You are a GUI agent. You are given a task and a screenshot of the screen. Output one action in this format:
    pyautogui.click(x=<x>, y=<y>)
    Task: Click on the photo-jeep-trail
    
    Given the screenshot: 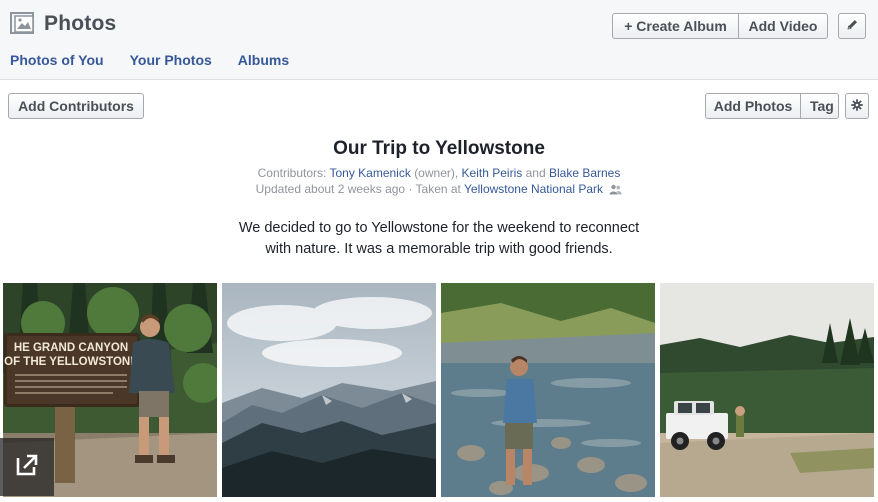 What is the action you would take?
    pyautogui.click(x=767, y=390)
    